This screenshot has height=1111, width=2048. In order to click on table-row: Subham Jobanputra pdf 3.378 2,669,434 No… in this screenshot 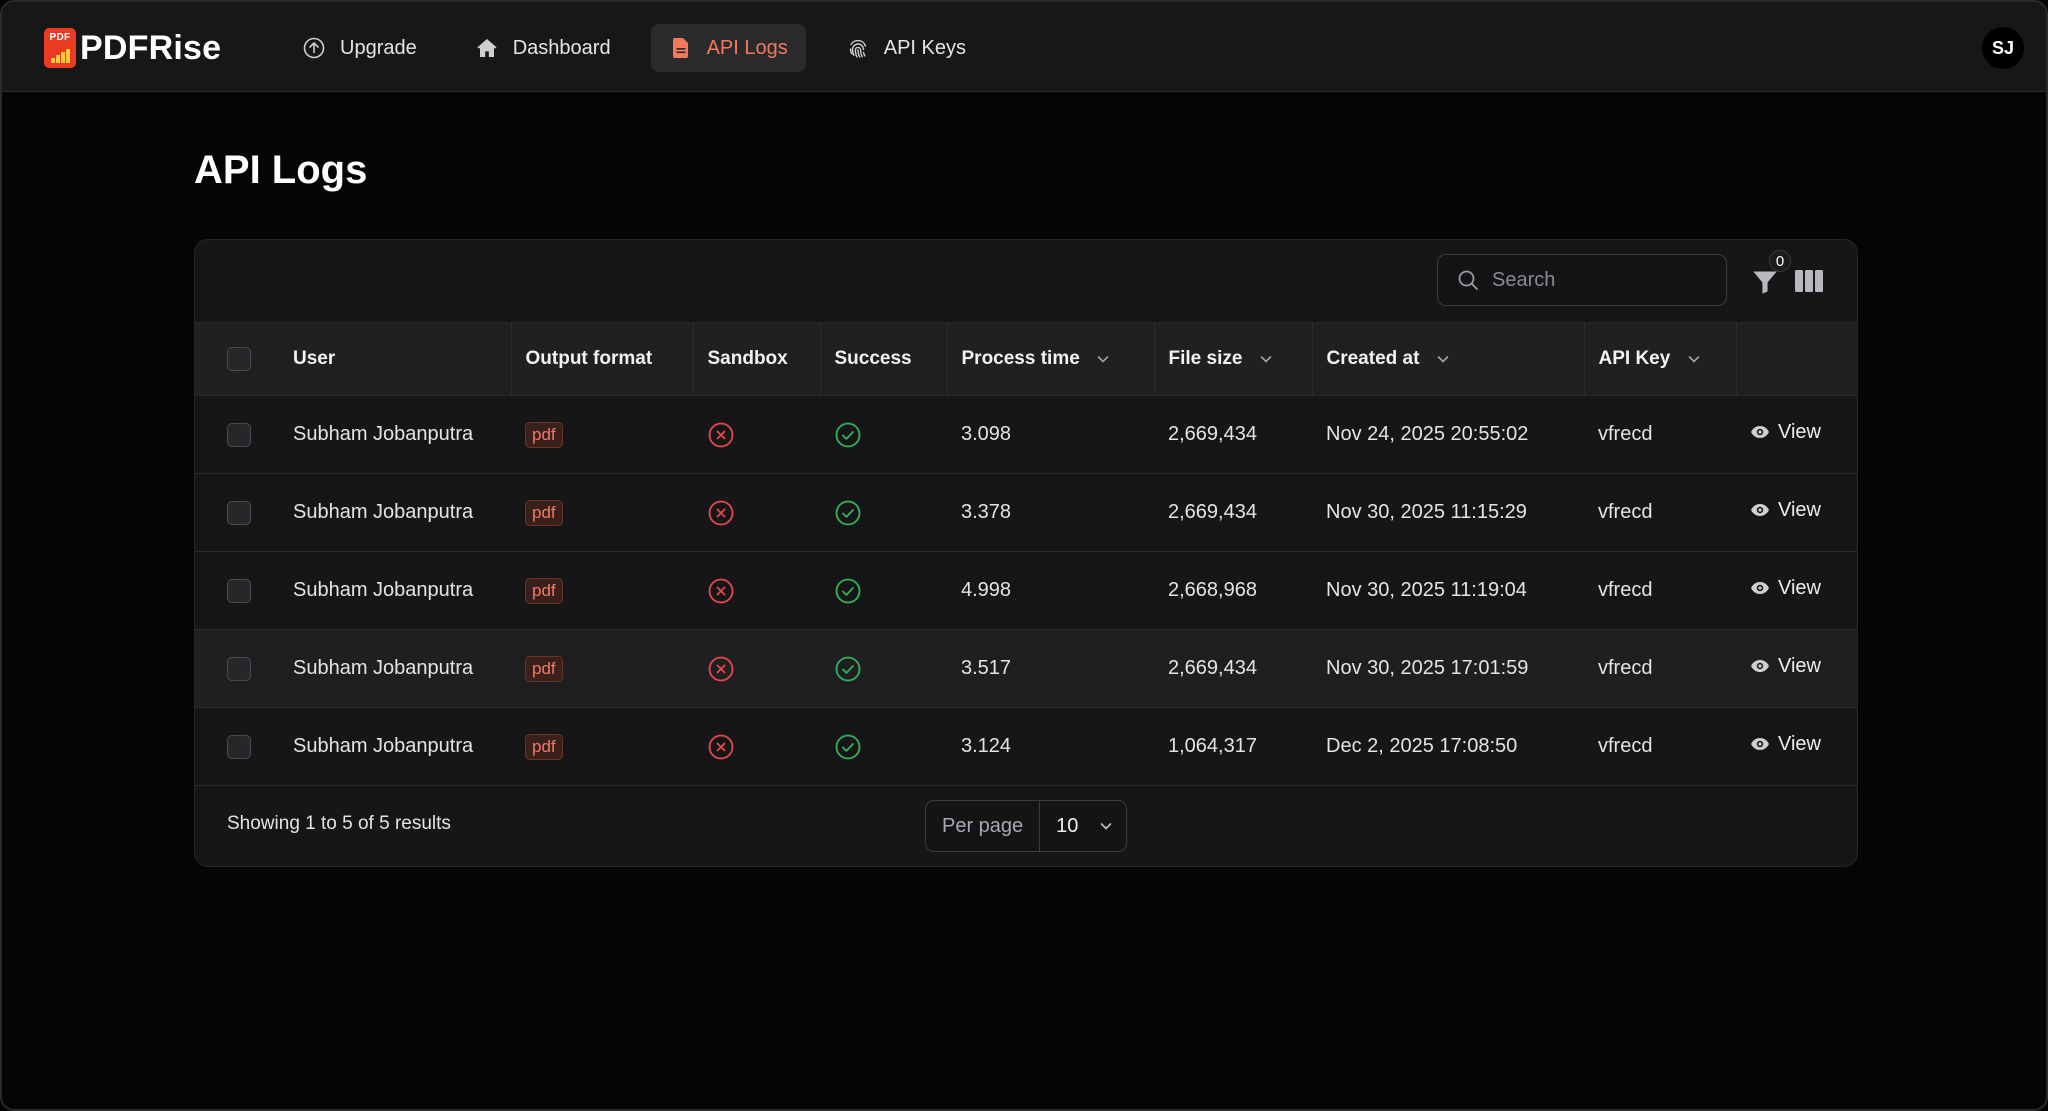, I will do `click(1026, 513)`.